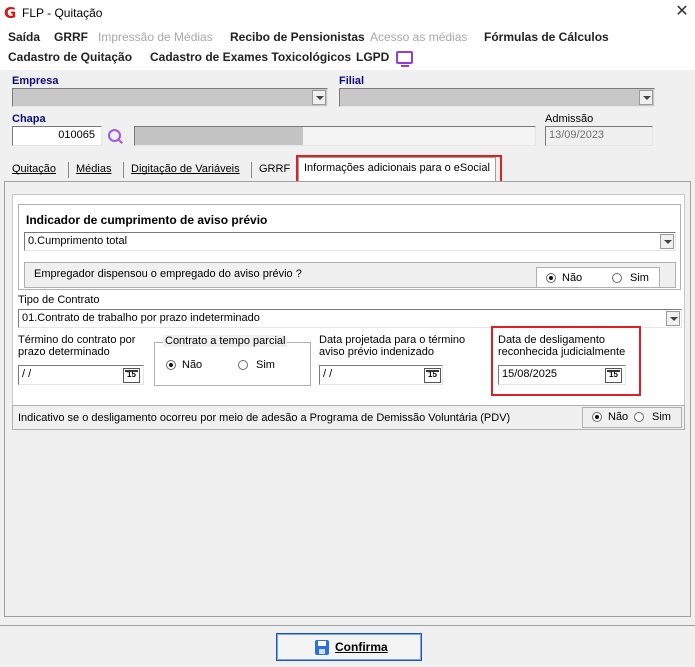  Describe the element at coordinates (59, 300) in the screenshot. I see `tipo-contrato-label: Tipo de Contrato` at that location.